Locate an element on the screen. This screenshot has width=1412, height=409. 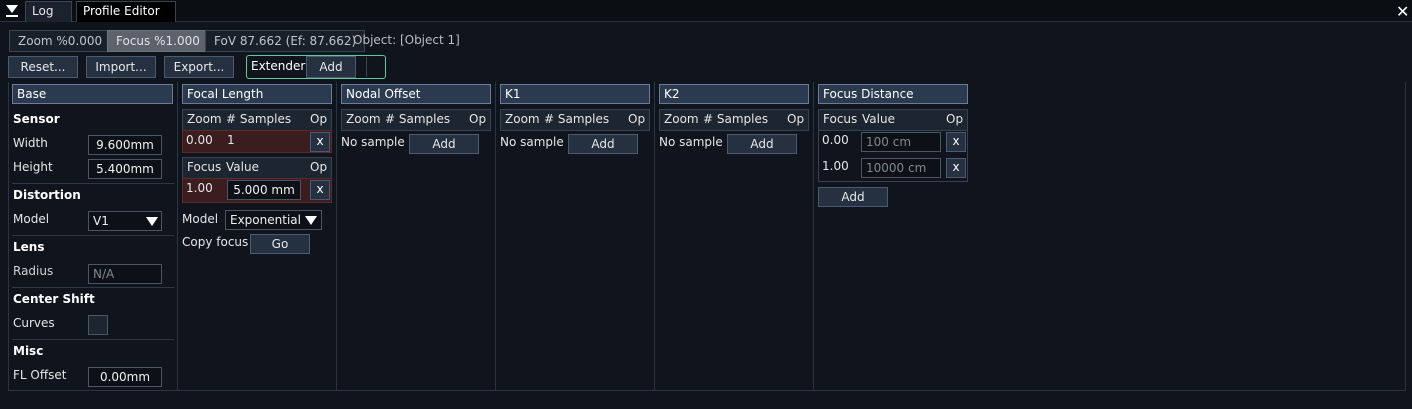
base-header: Base is located at coordinates (92, 94).